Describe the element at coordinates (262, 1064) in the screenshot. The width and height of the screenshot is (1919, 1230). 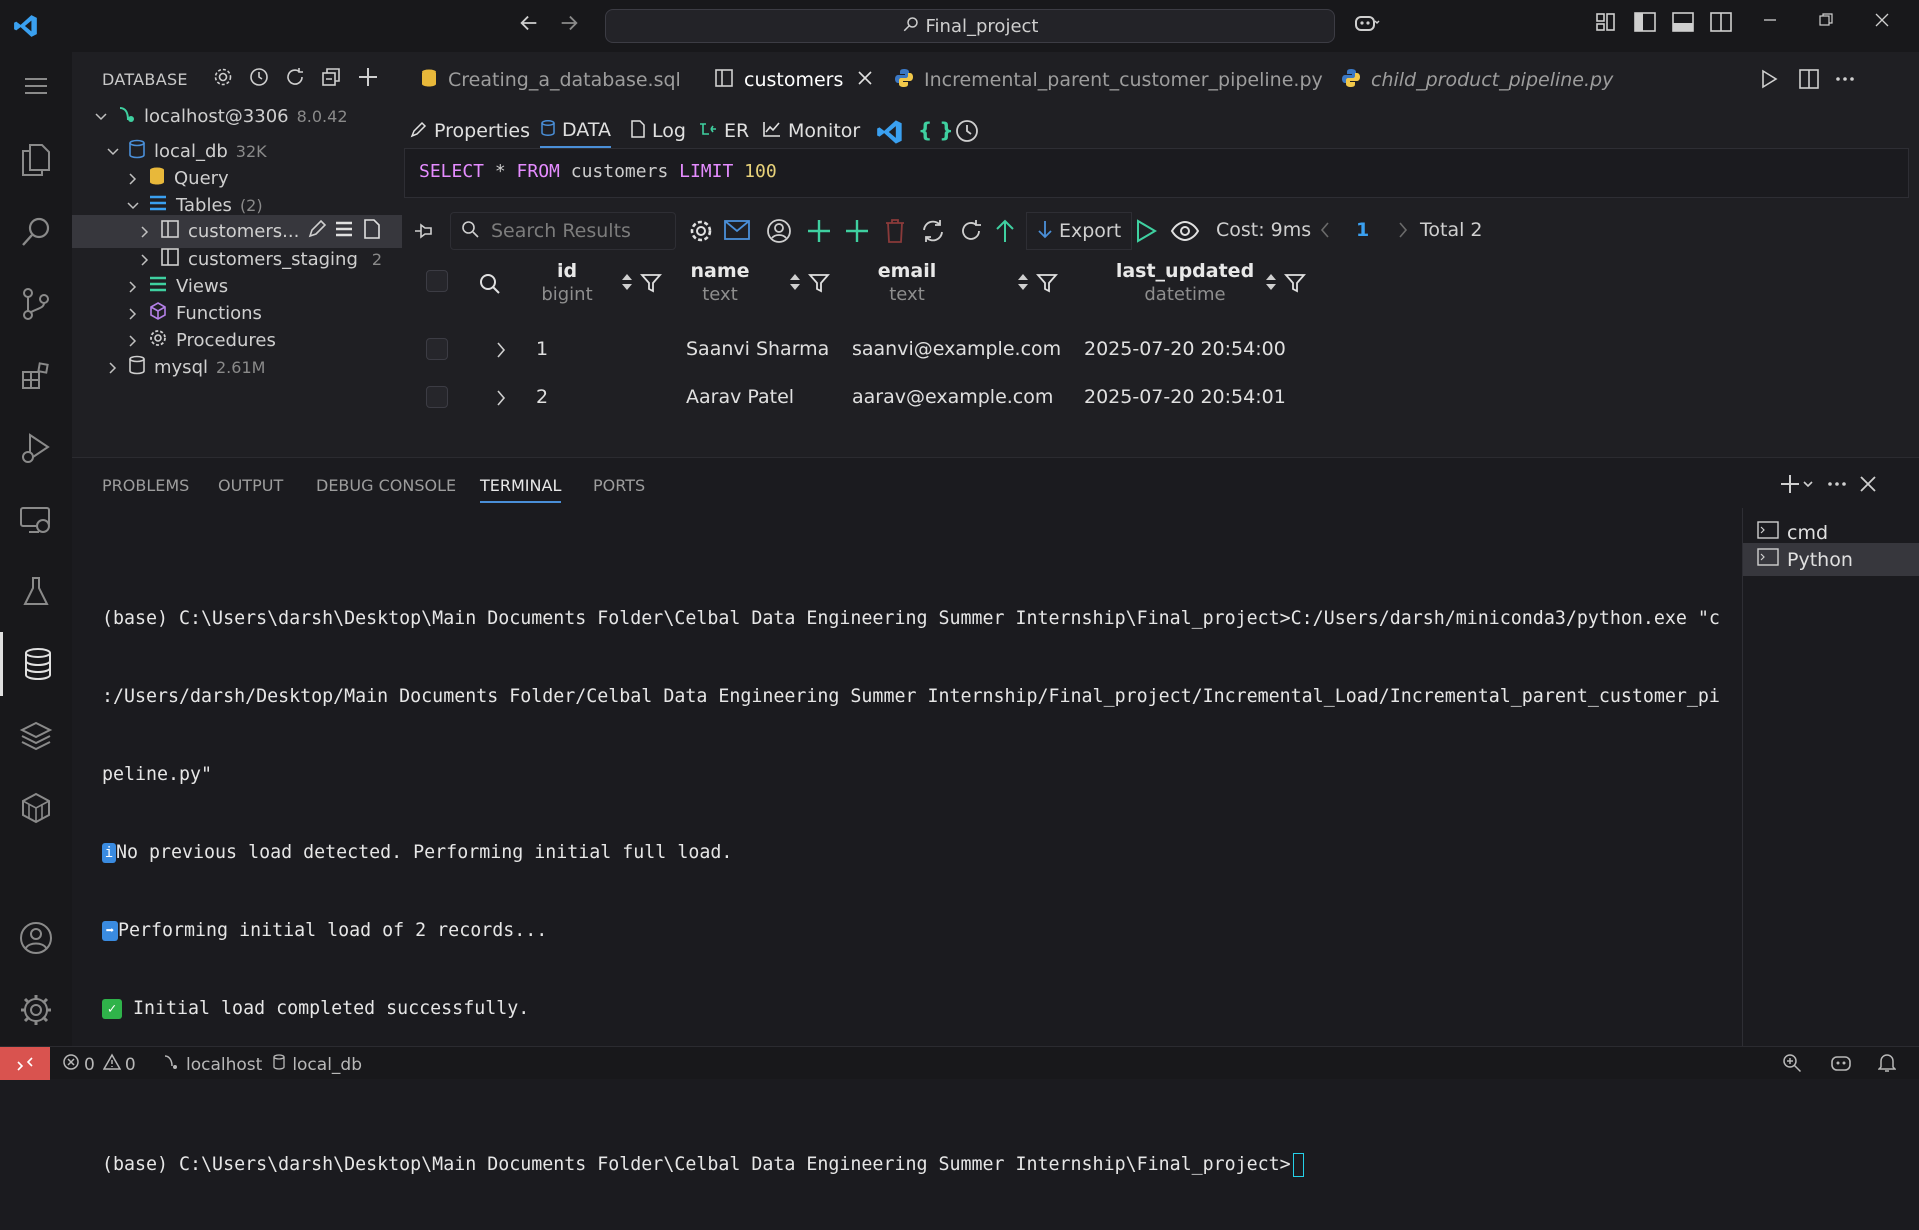
I see `connection-status: localhost local_db` at that location.